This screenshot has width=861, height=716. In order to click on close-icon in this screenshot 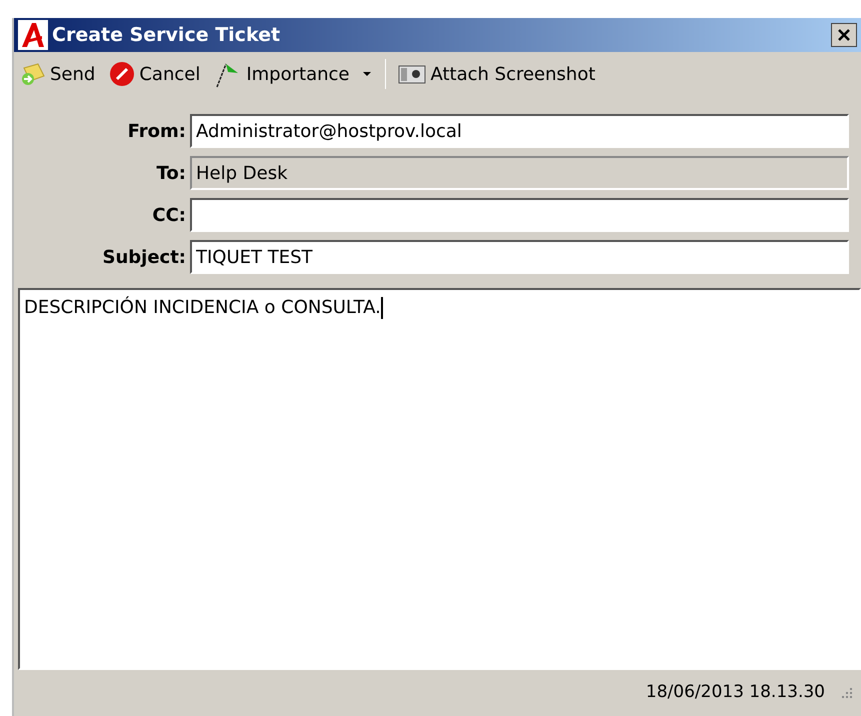, I will do `click(844, 35)`.